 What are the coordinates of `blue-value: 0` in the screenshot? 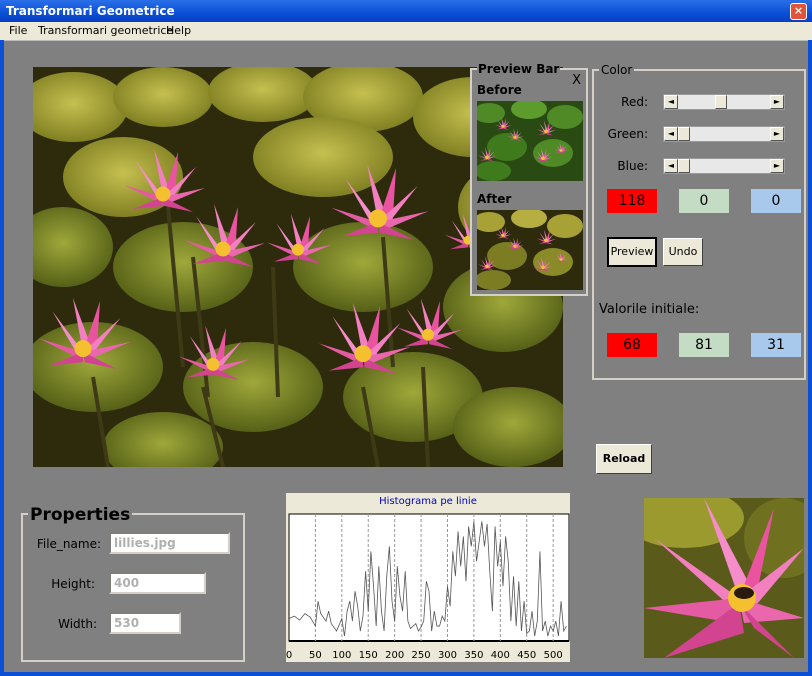 It's located at (776, 201).